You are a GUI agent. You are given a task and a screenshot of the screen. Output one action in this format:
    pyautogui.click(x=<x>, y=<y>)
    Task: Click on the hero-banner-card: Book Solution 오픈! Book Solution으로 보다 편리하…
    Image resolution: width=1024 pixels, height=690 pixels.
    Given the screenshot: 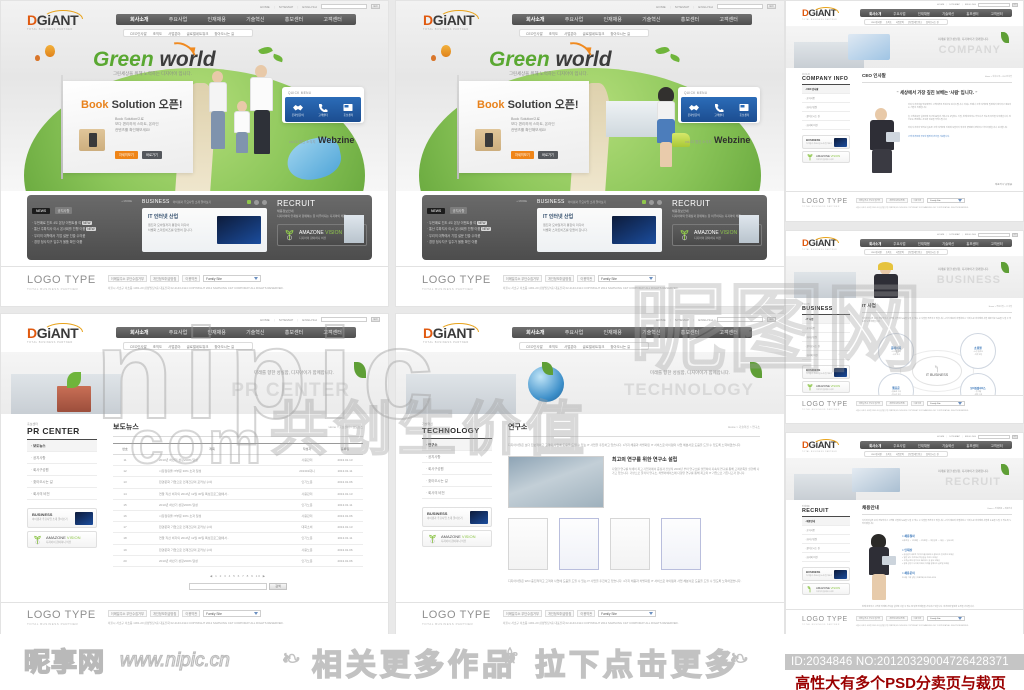 What is the action you would take?
    pyautogui.click(x=523, y=127)
    